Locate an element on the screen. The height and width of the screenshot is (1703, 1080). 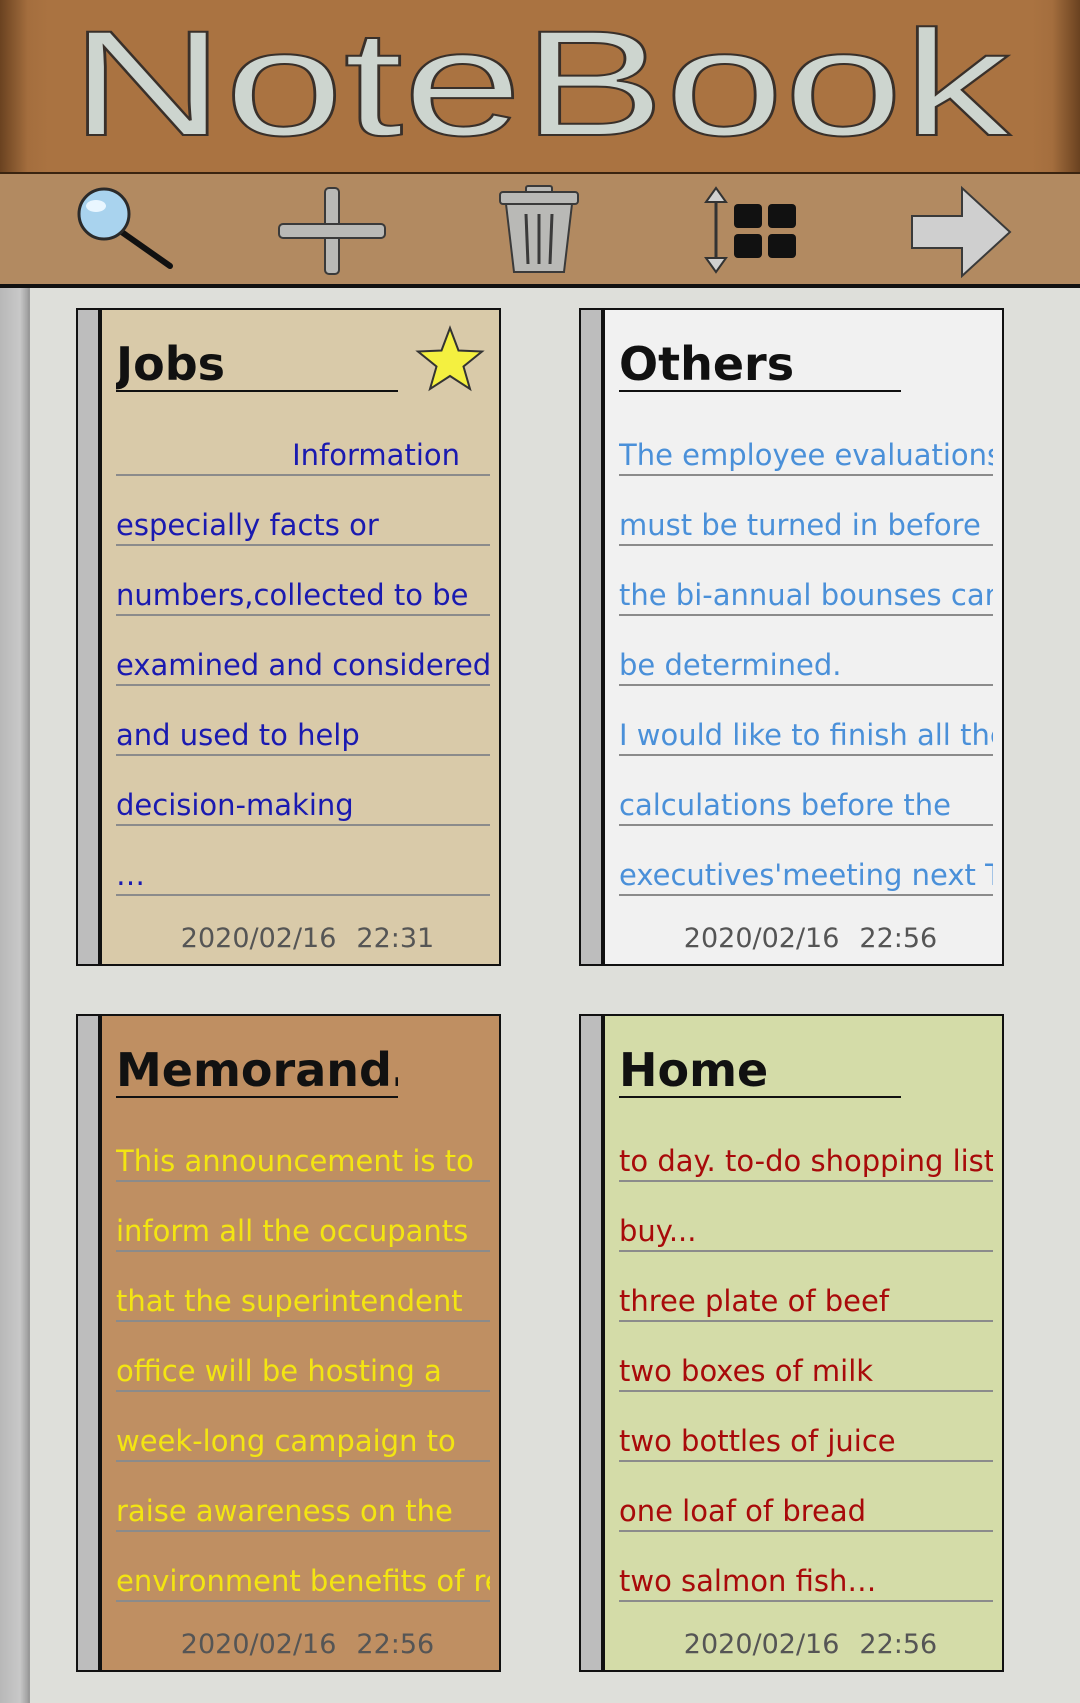
sort-view-button is located at coordinates (749, 231).